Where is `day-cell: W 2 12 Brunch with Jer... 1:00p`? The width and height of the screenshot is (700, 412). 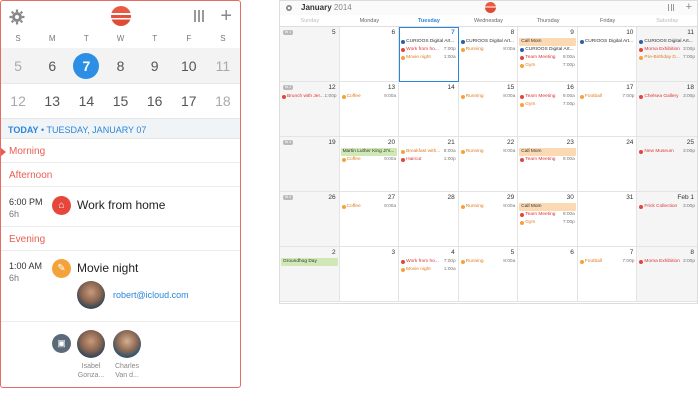
day-cell: W 2 12 Brunch with Jer... 1:00p is located at coordinates (310, 109).